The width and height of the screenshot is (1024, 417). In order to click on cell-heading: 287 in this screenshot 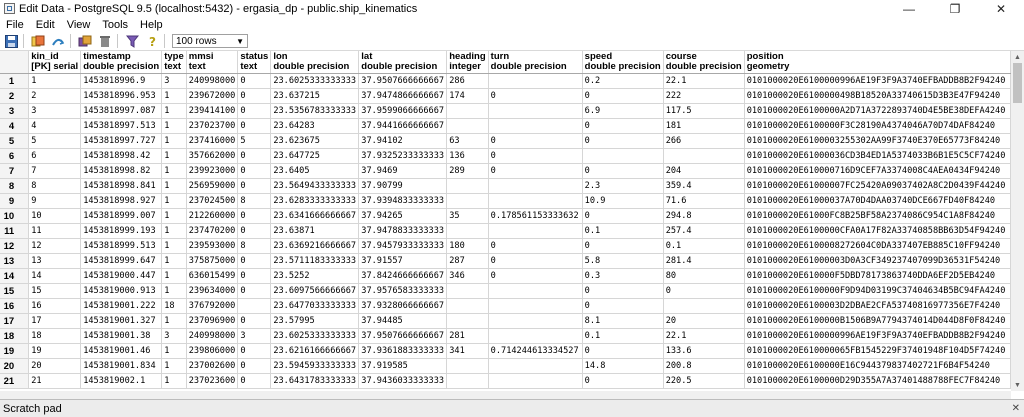, I will do `click(467, 261)`.